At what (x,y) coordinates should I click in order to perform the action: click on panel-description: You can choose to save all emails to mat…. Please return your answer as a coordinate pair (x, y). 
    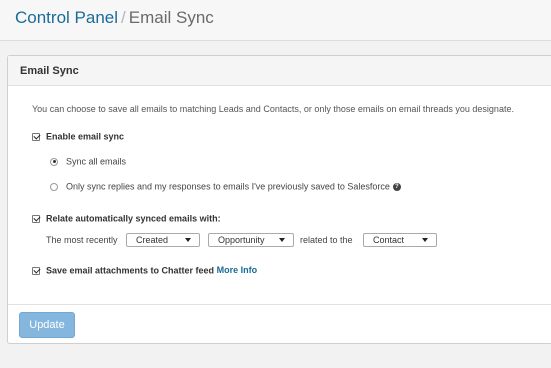
    Looking at the image, I should click on (273, 109).